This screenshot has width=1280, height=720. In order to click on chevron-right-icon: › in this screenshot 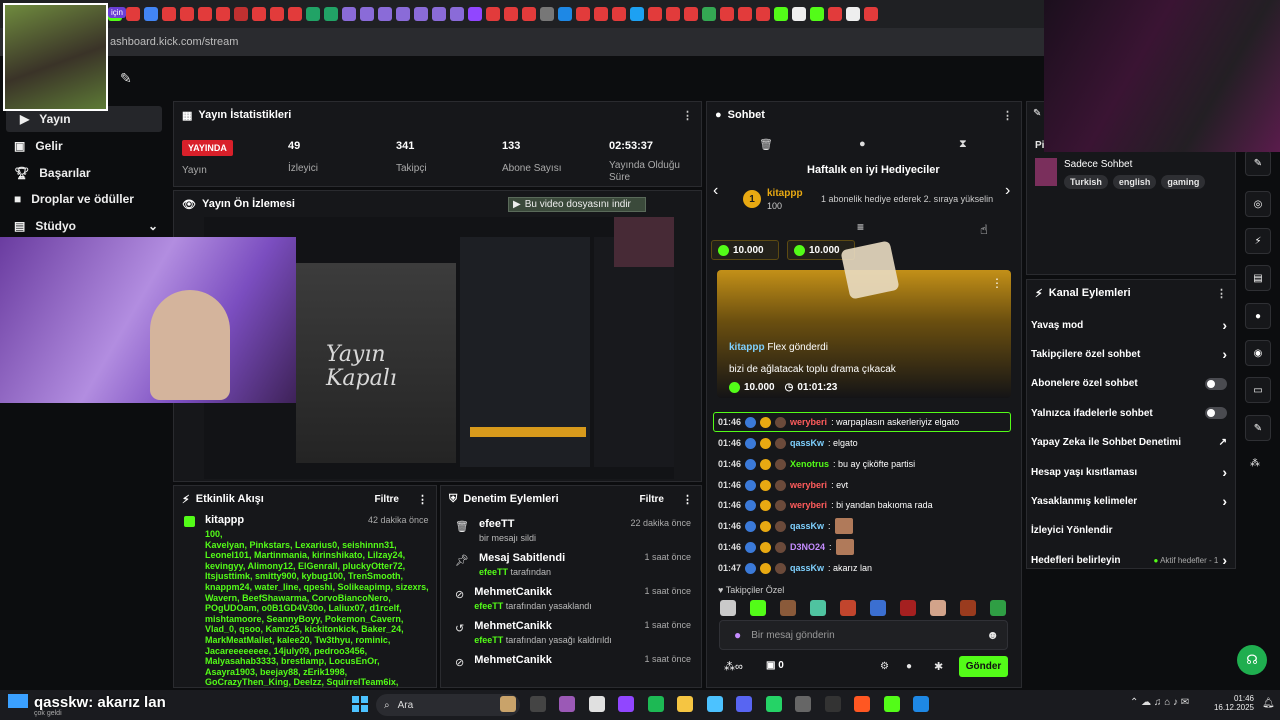, I will do `click(1007, 191)`.